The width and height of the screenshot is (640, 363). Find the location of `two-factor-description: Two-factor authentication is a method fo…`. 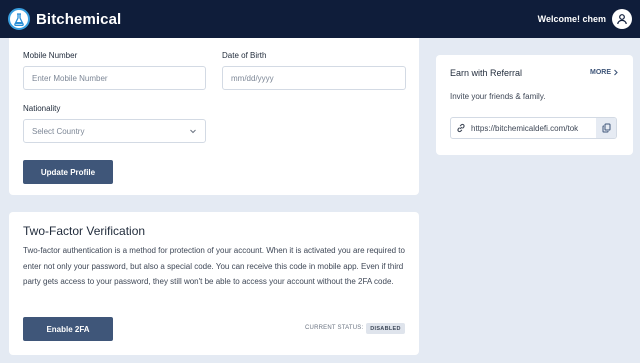

two-factor-description: Two-factor authentication is a method fo… is located at coordinates (214, 266).